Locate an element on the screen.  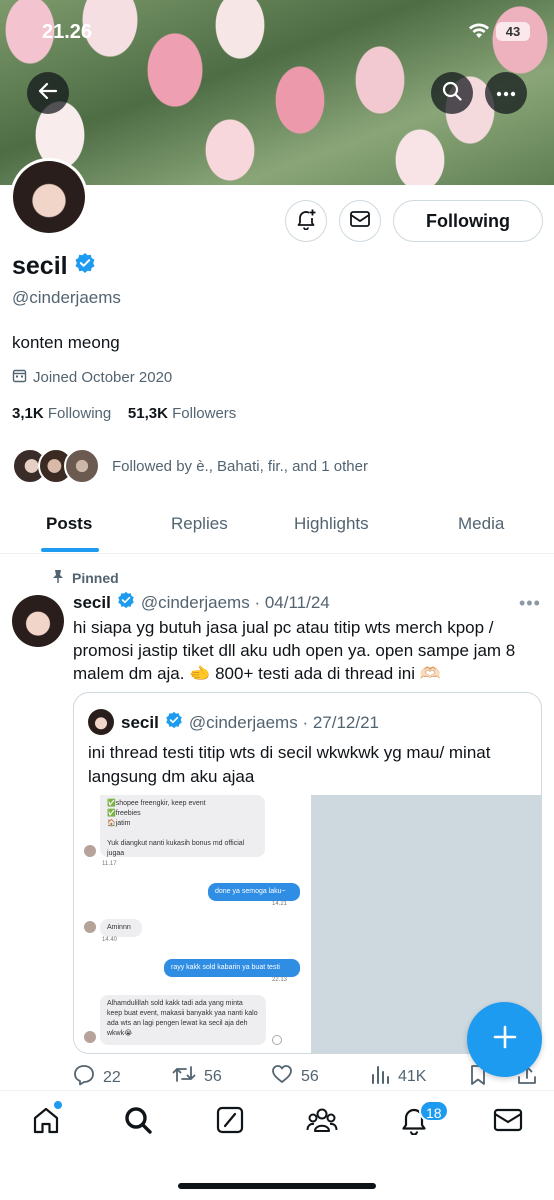
followers-link: 51,3K Followers is located at coordinates (182, 413).